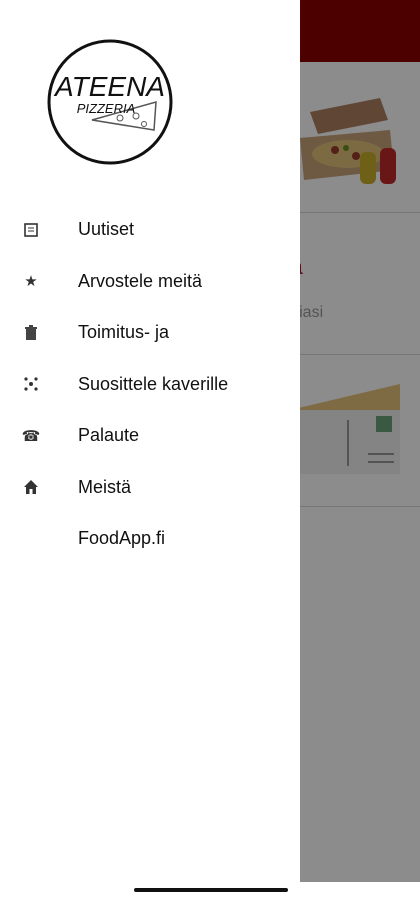 The image size is (420, 900). I want to click on menu-label-delivery: Toimitus- ja, so click(124, 332).